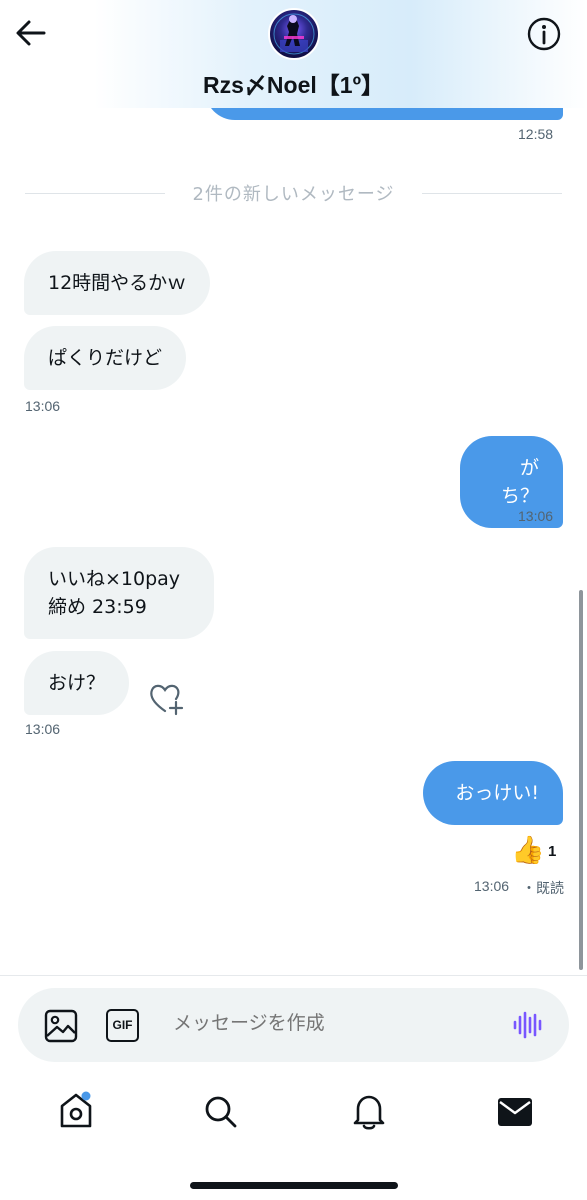 This screenshot has height=1200, width=587. I want to click on arrow-left-icon, so click(31, 33).